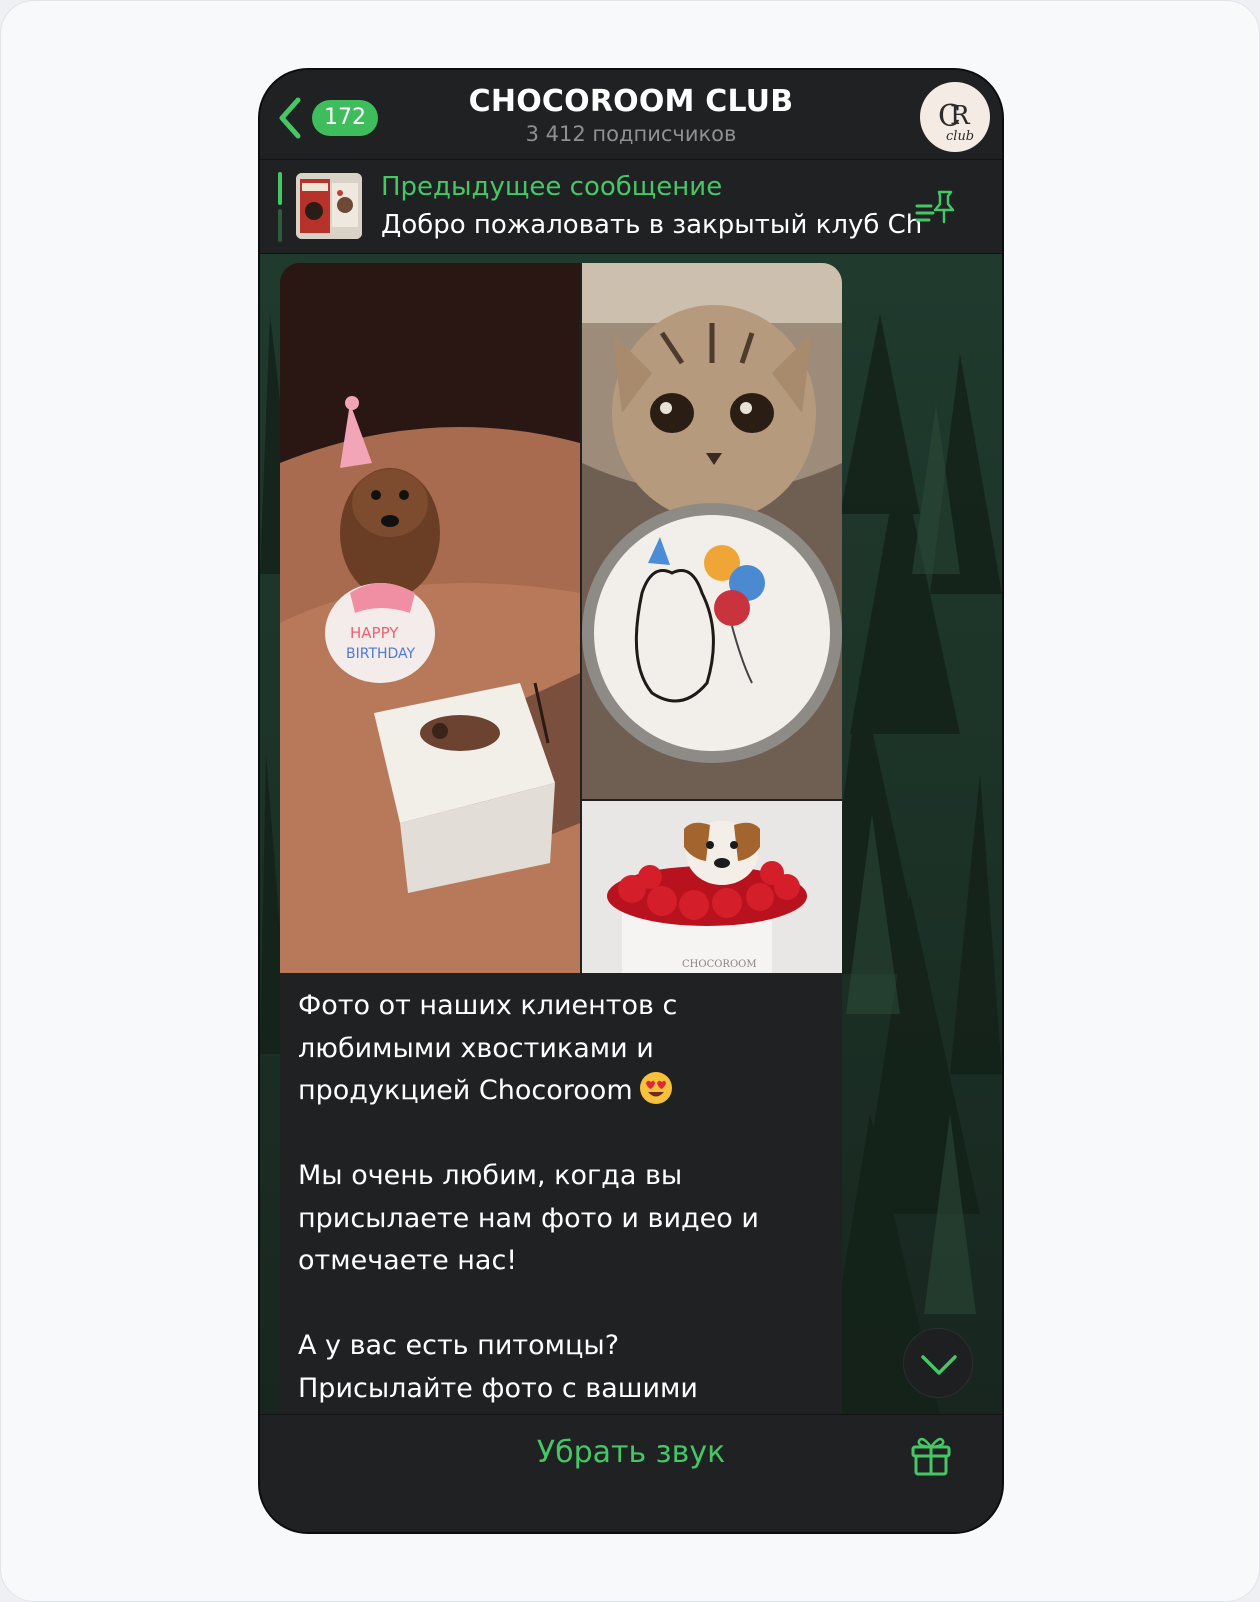 The width and height of the screenshot is (1260, 1602). Describe the element at coordinates (935, 208) in the screenshot. I see `pinned-list-icon` at that location.